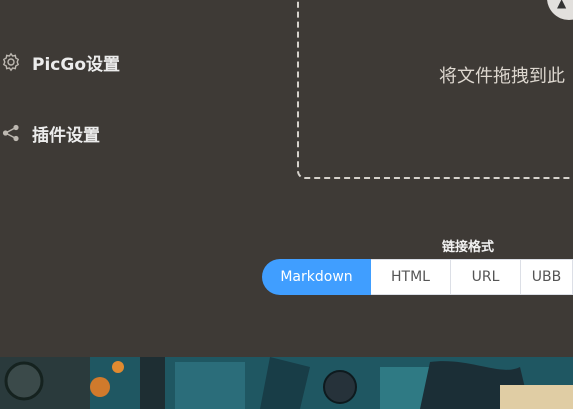 The height and width of the screenshot is (409, 573). I want to click on sidebar-item-label: PicGo设置, so click(76, 64).